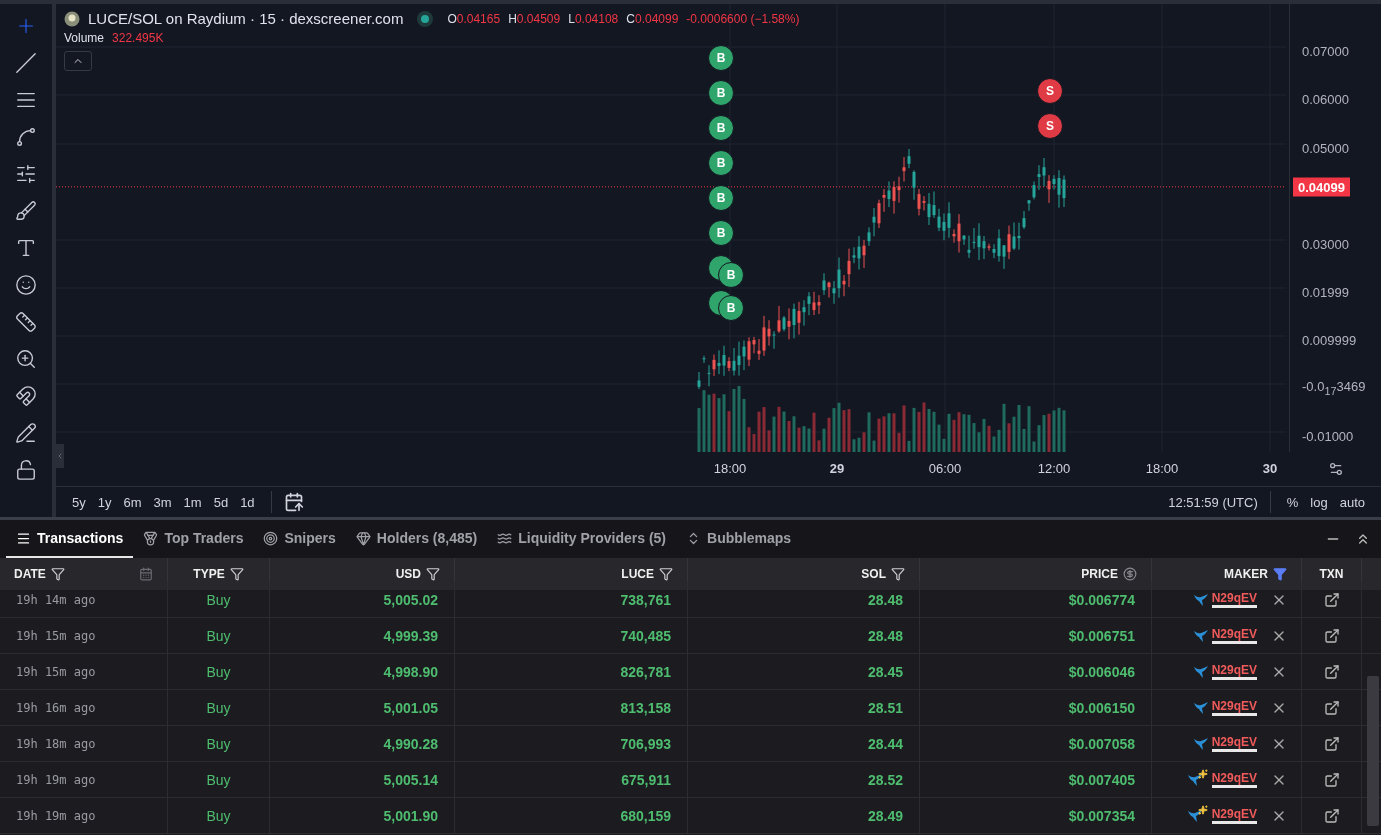 This screenshot has width=1381, height=835. I want to click on column-header: DATE, so click(84, 574).